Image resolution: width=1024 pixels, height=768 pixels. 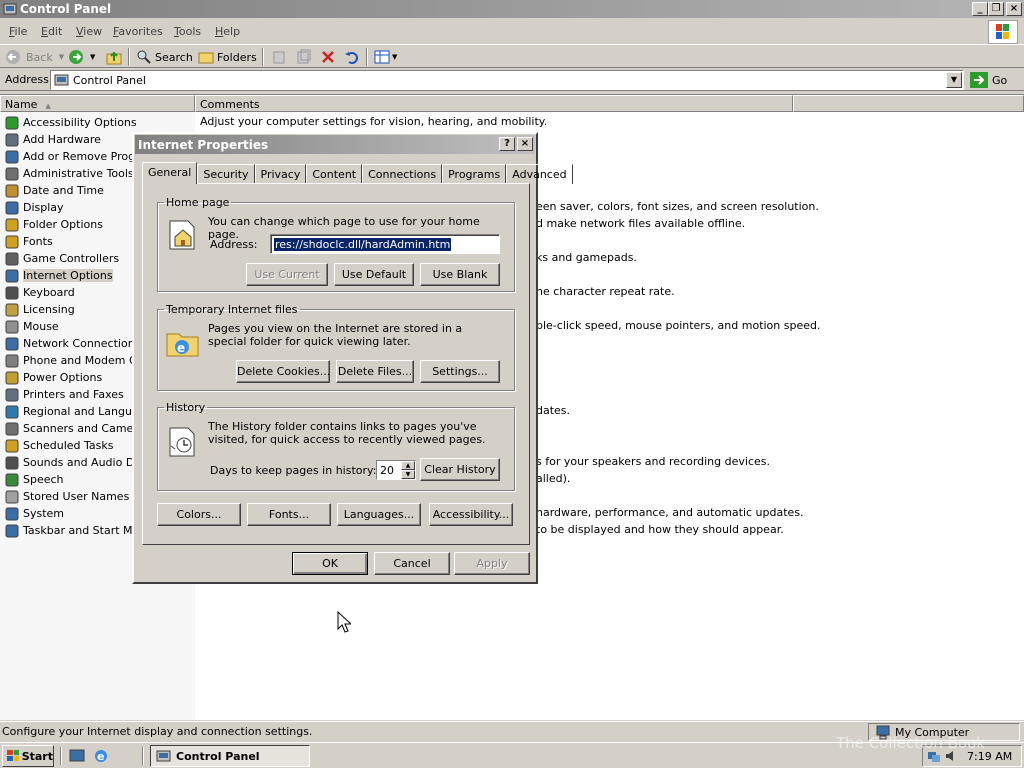 I want to click on list-item: Sounds and Audio Dev, so click(x=76, y=462).